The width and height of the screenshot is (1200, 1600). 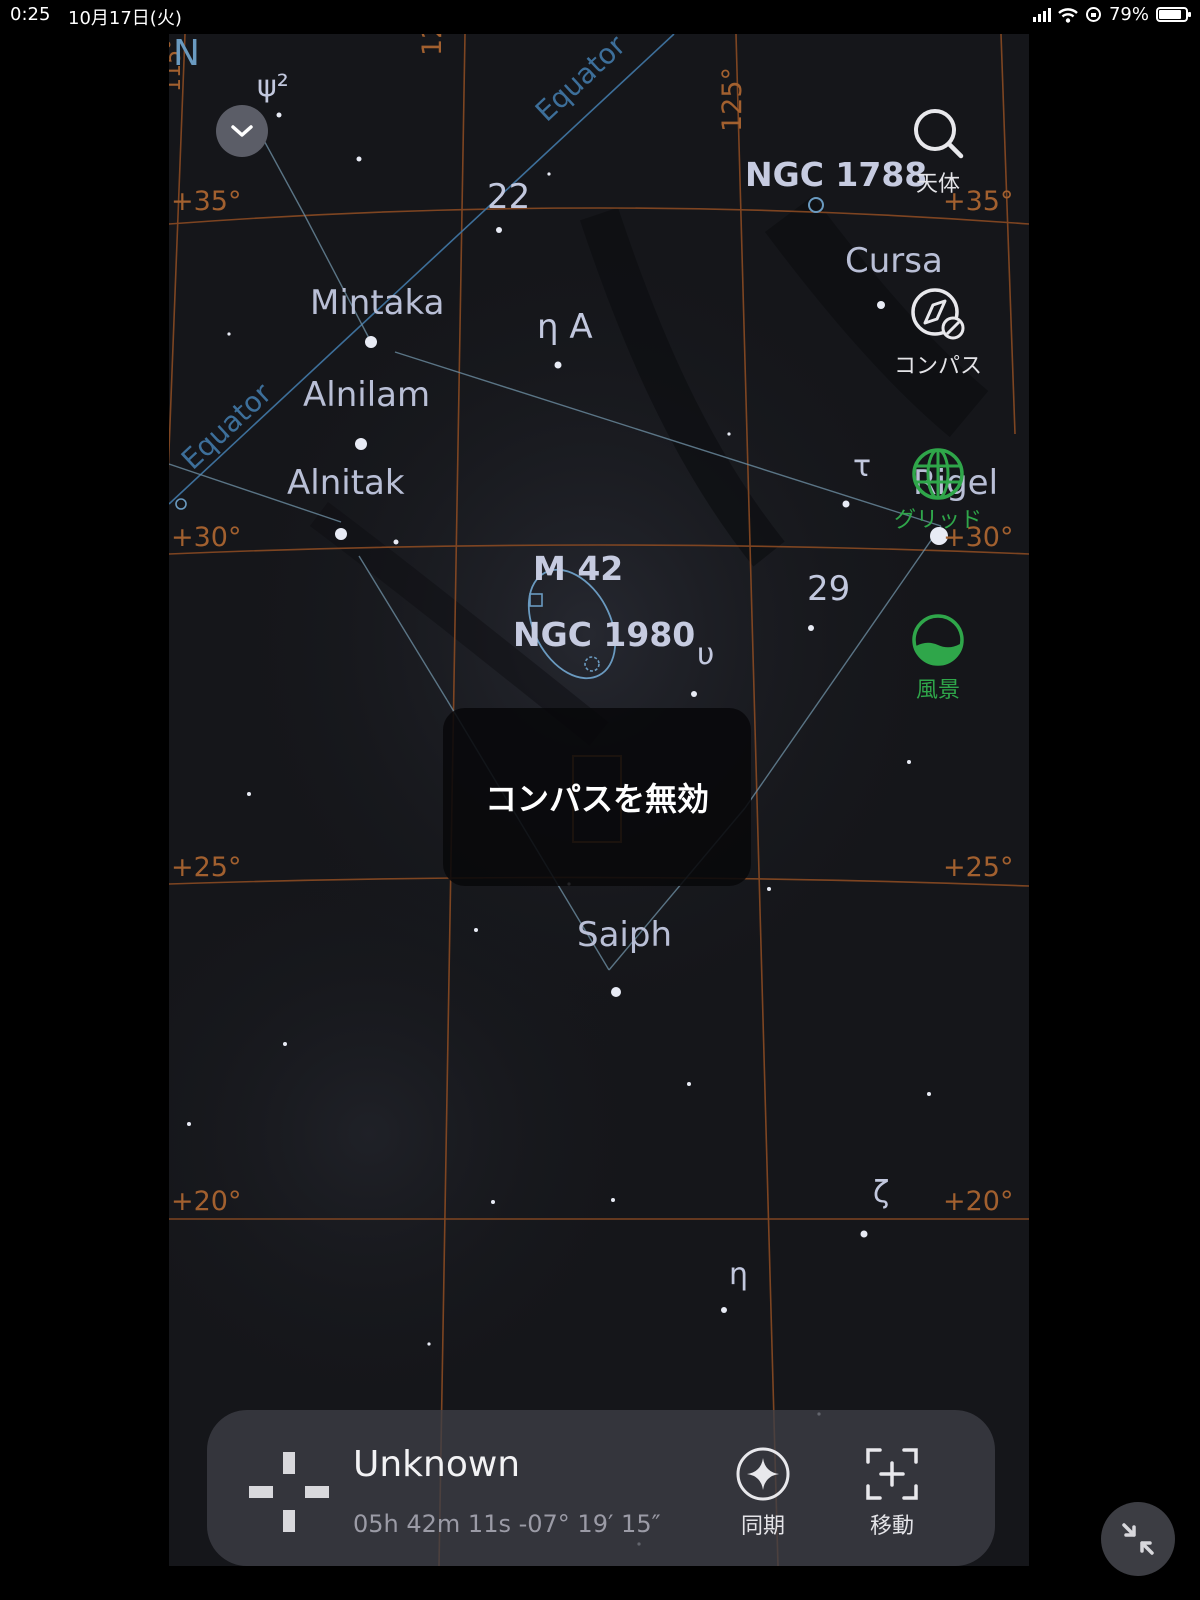 What do you see at coordinates (1173, 14) in the screenshot?
I see `battery-icon` at bounding box center [1173, 14].